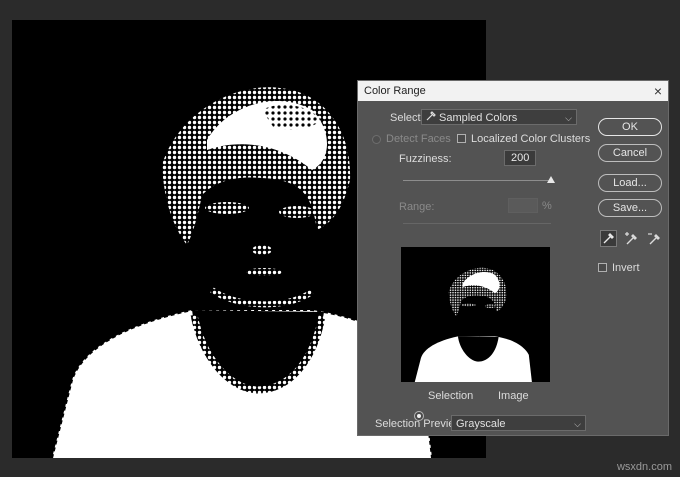 This screenshot has width=680, height=477. Describe the element at coordinates (631, 238) in the screenshot. I see `eyedropper-plus-icon` at that location.